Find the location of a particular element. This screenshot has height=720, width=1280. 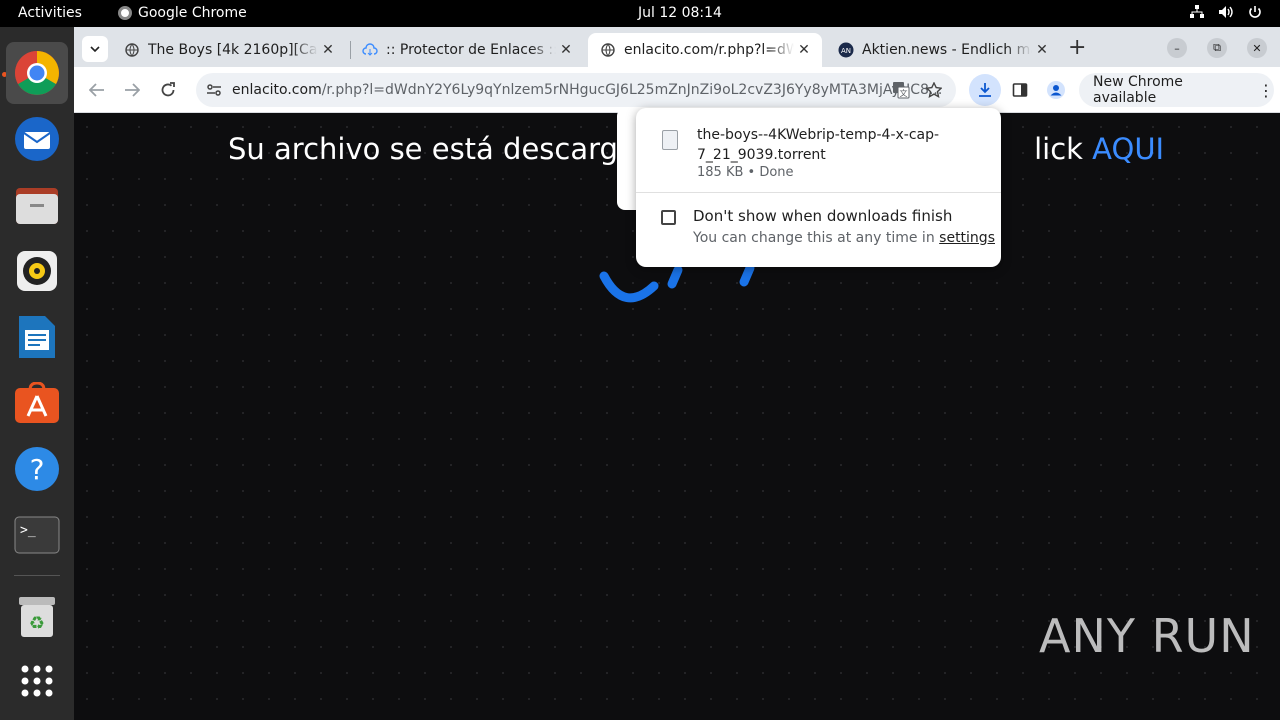

downloads-button is located at coordinates (985, 90).